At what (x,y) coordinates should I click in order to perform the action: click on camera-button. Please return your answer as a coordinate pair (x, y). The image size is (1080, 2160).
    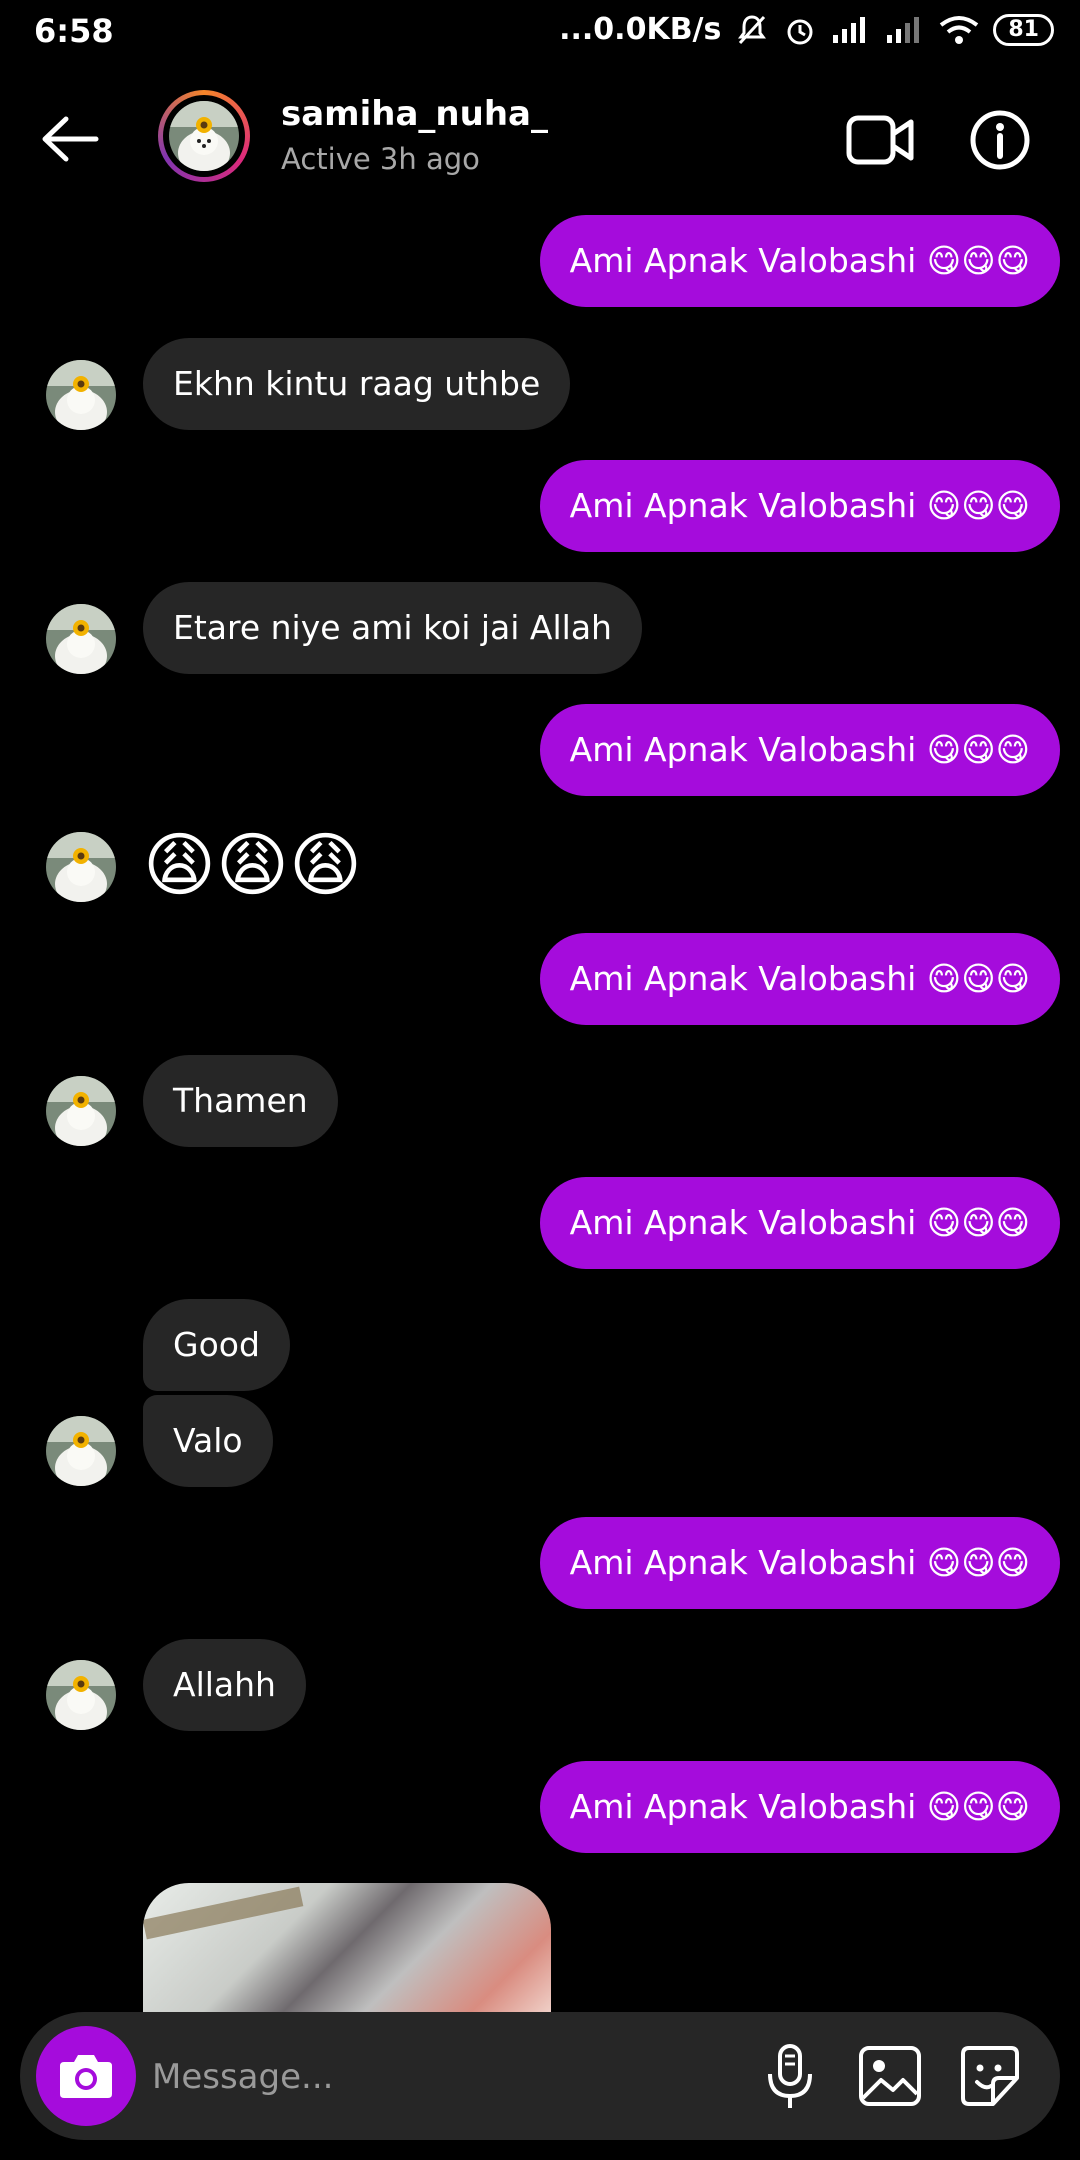
    Looking at the image, I should click on (86, 2076).